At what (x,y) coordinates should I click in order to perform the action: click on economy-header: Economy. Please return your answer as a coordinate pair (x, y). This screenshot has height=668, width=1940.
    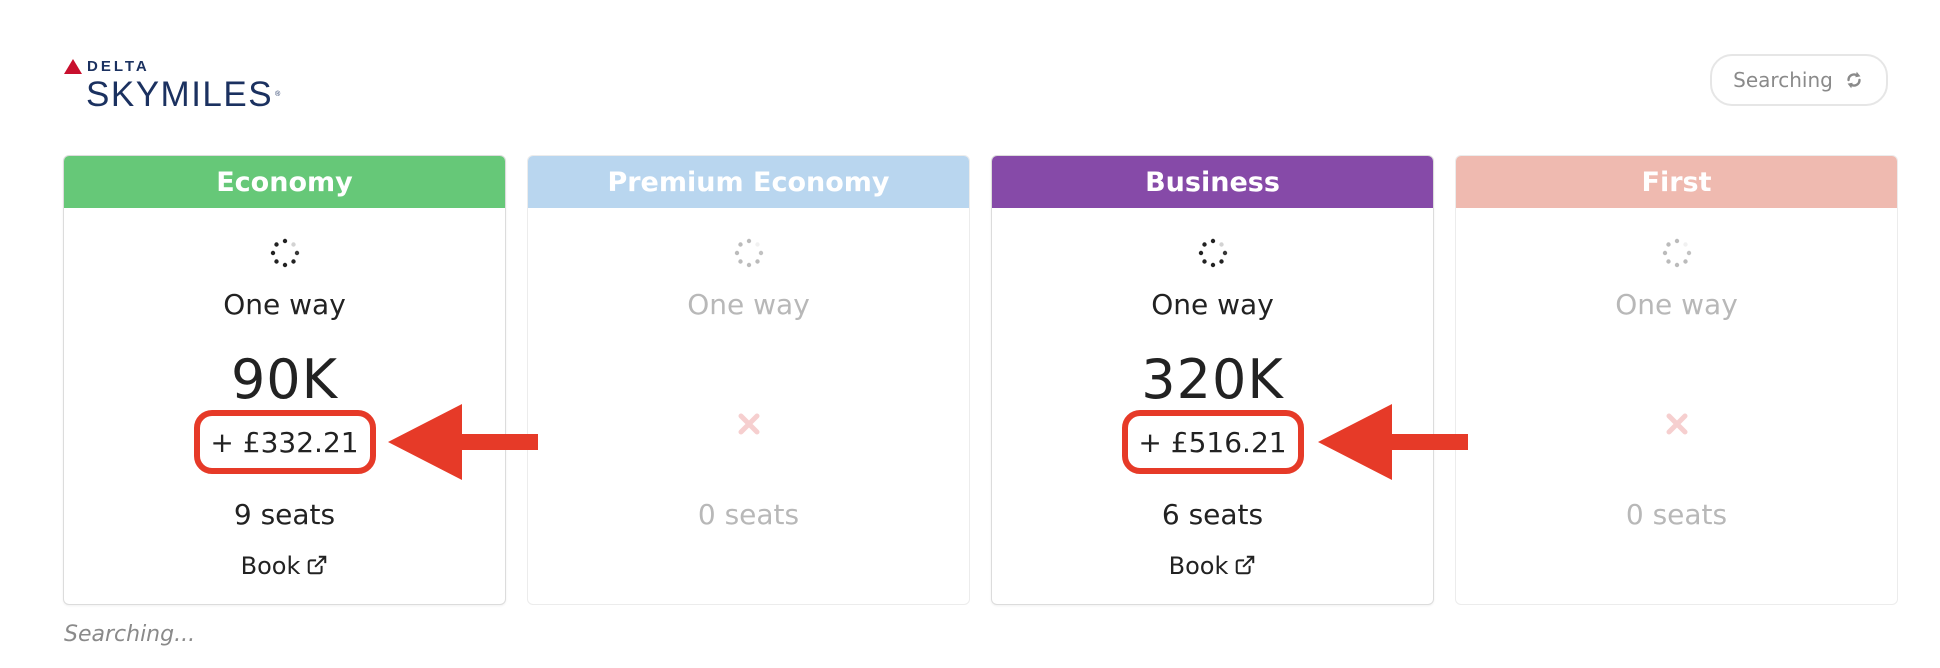
    Looking at the image, I should click on (284, 182).